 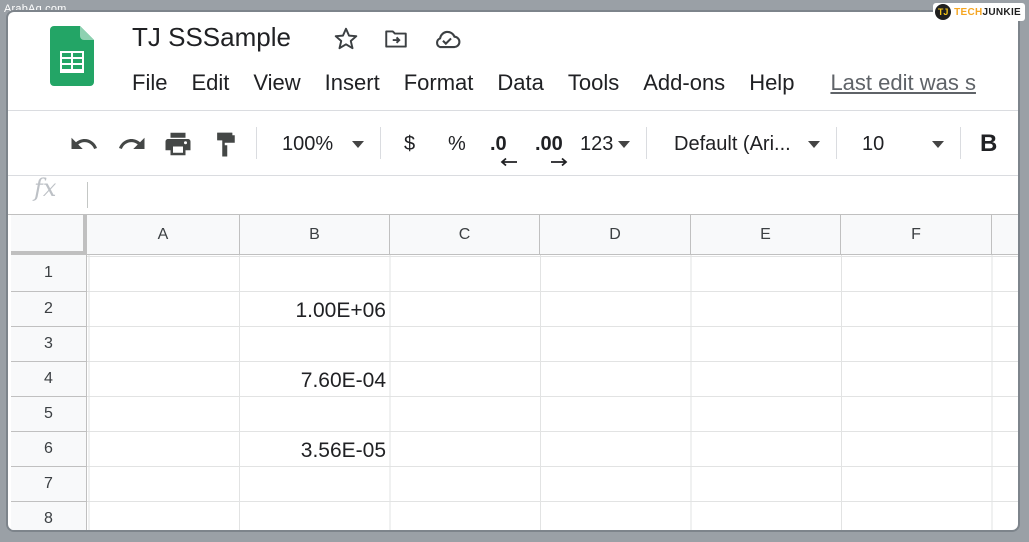 I want to click on techjunkie-logo-icon: TJ, so click(x=943, y=12).